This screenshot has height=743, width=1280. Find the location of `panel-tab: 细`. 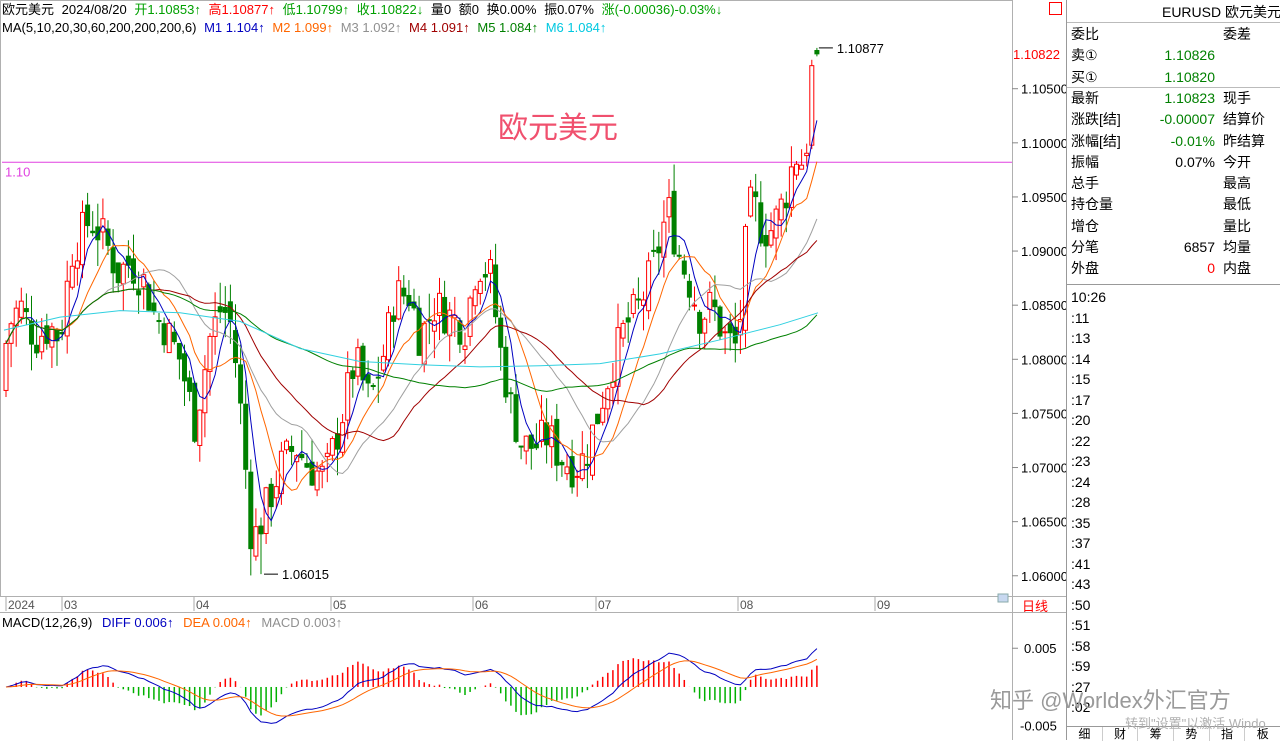

panel-tab: 细 is located at coordinates (1085, 734).